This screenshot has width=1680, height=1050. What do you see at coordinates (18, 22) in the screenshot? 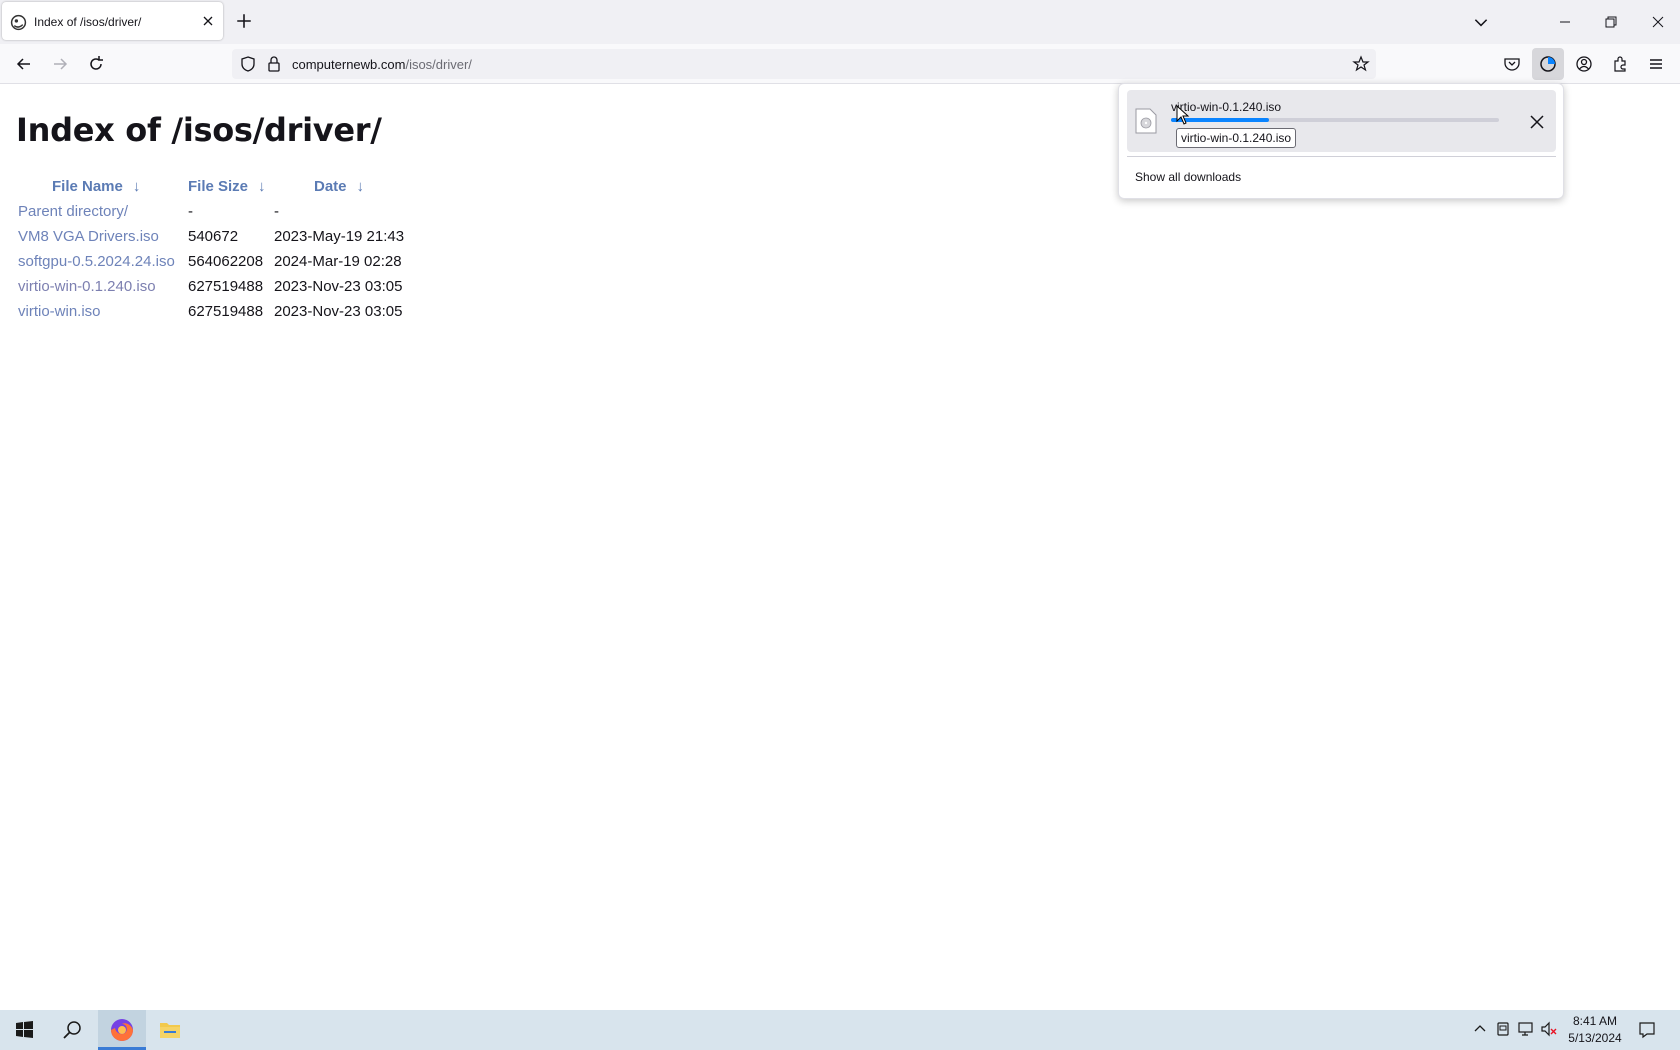
I see `site-favicon-icon` at bounding box center [18, 22].